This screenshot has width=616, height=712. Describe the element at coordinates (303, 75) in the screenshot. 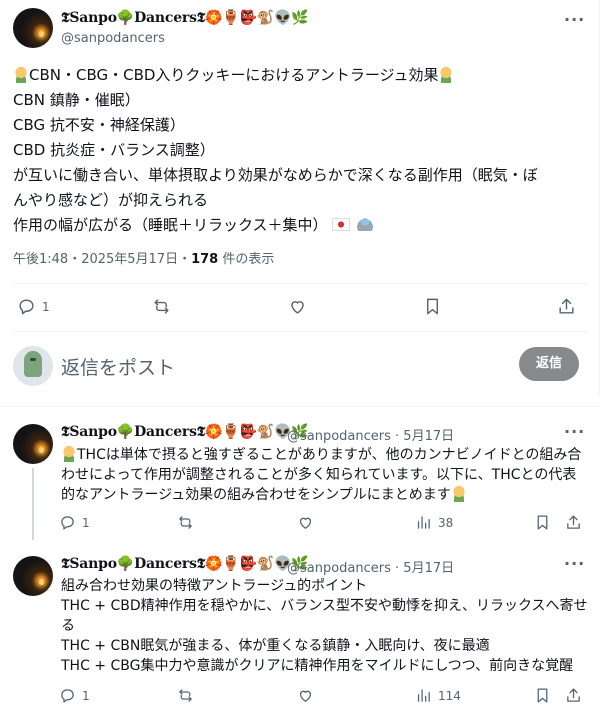

I see `post-line: CBN・CBG・CBD入りクッキーにおけるアントラージュ効果` at that location.